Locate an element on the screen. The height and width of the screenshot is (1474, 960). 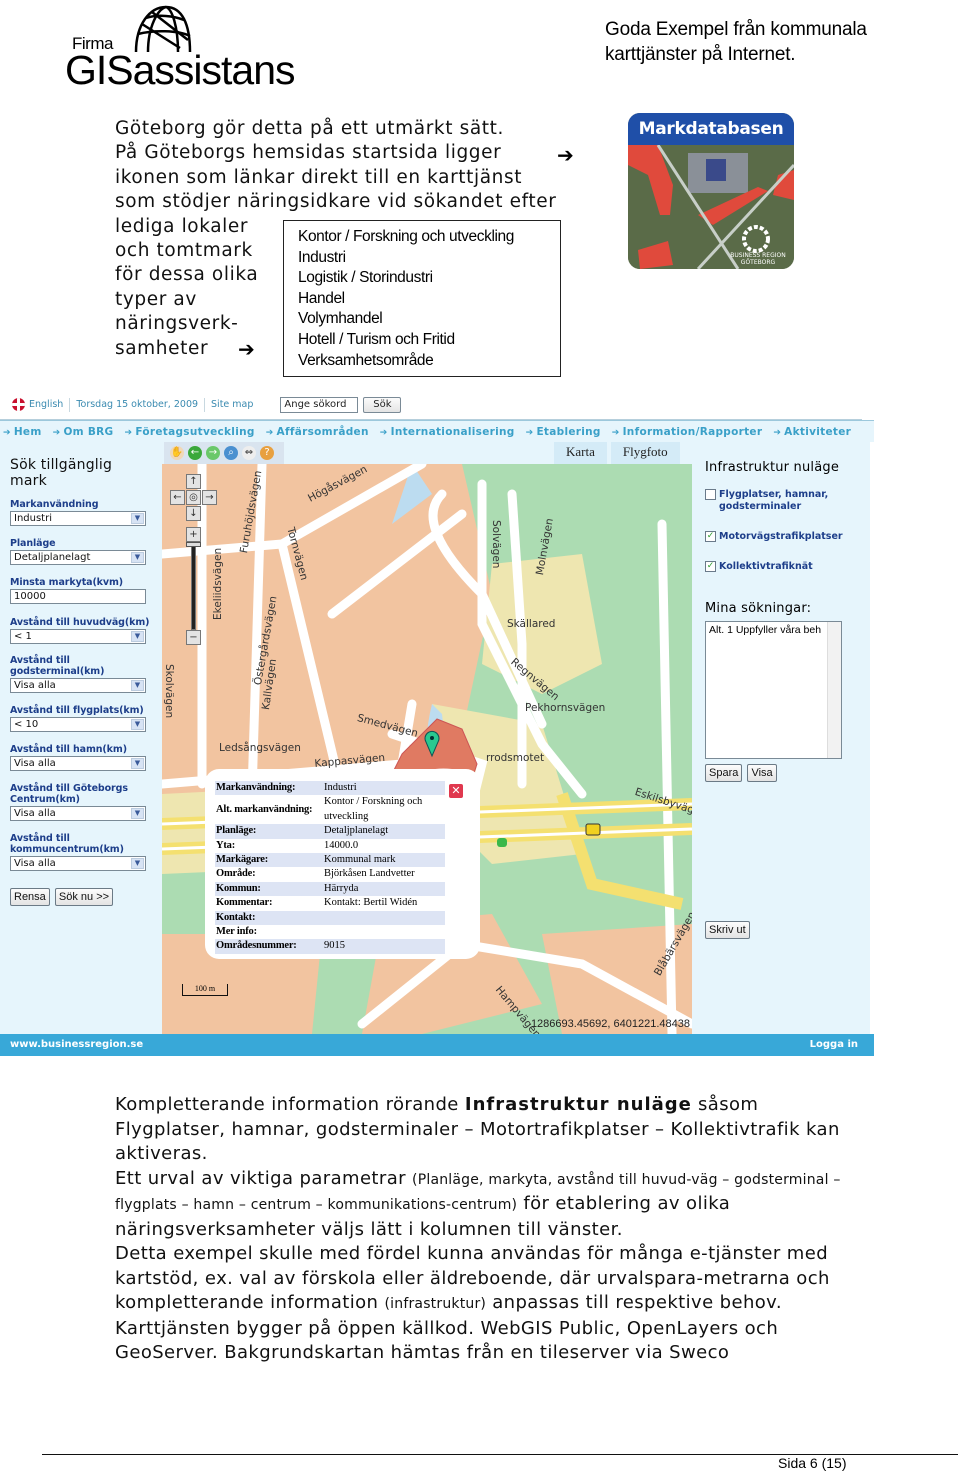
nav-item-foretagsutveckling: ➔ Företagsutveckling is located at coordinates (189, 432).